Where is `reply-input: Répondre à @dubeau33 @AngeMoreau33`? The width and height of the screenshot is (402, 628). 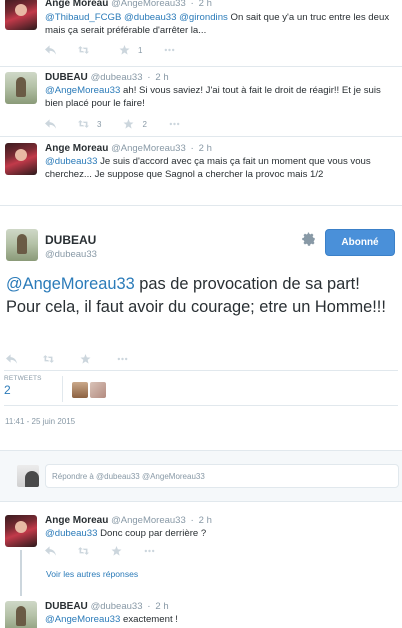
reply-input: Répondre à @dubeau33 @AngeMoreau33 is located at coordinates (222, 476).